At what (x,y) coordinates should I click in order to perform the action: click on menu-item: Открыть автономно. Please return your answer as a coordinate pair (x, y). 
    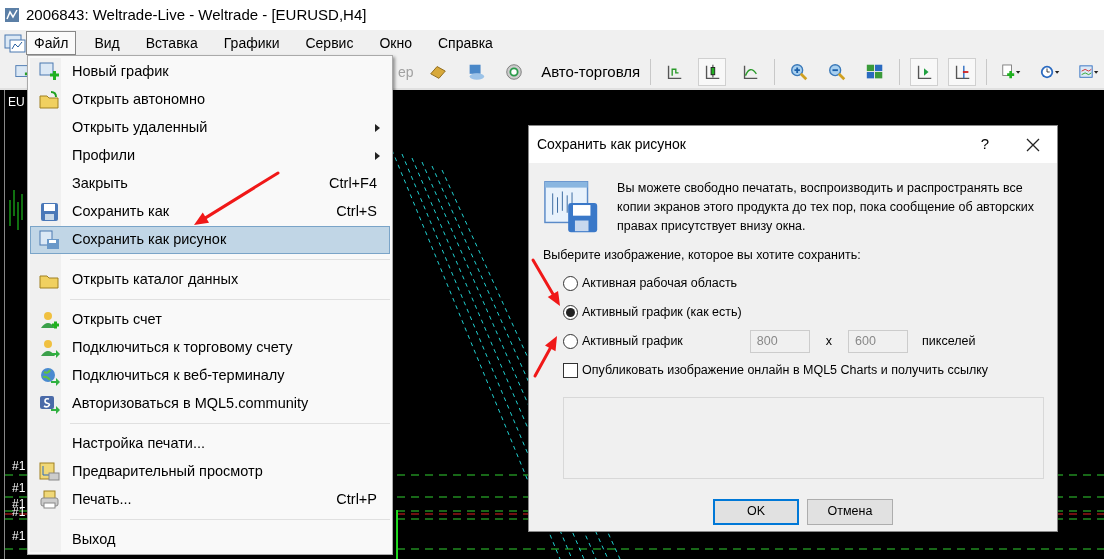
    Looking at the image, I should click on (210, 100).